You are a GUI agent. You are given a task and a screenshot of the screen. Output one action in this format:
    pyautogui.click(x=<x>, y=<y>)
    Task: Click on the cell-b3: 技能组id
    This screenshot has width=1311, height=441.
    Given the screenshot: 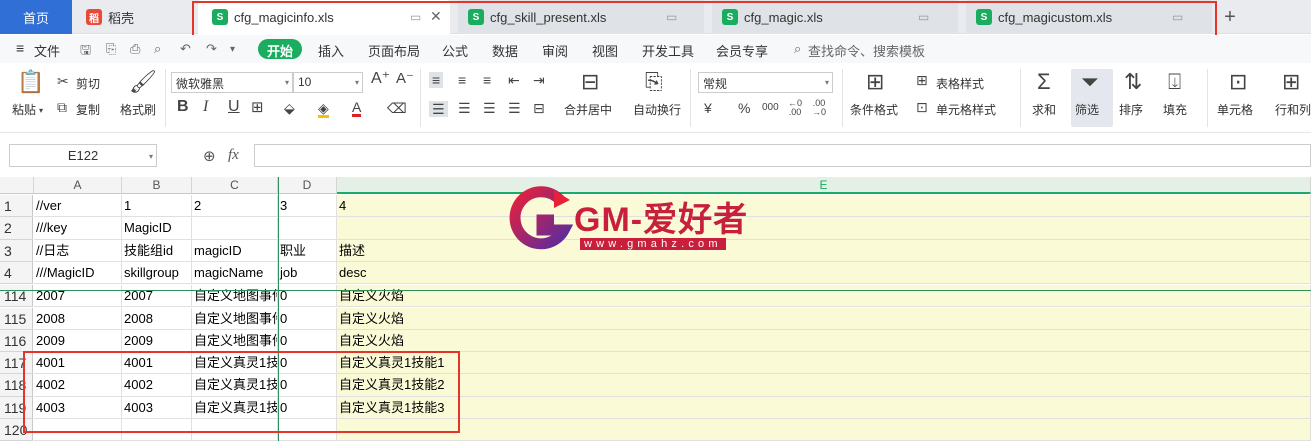 What is the action you would take?
    pyautogui.click(x=157, y=250)
    